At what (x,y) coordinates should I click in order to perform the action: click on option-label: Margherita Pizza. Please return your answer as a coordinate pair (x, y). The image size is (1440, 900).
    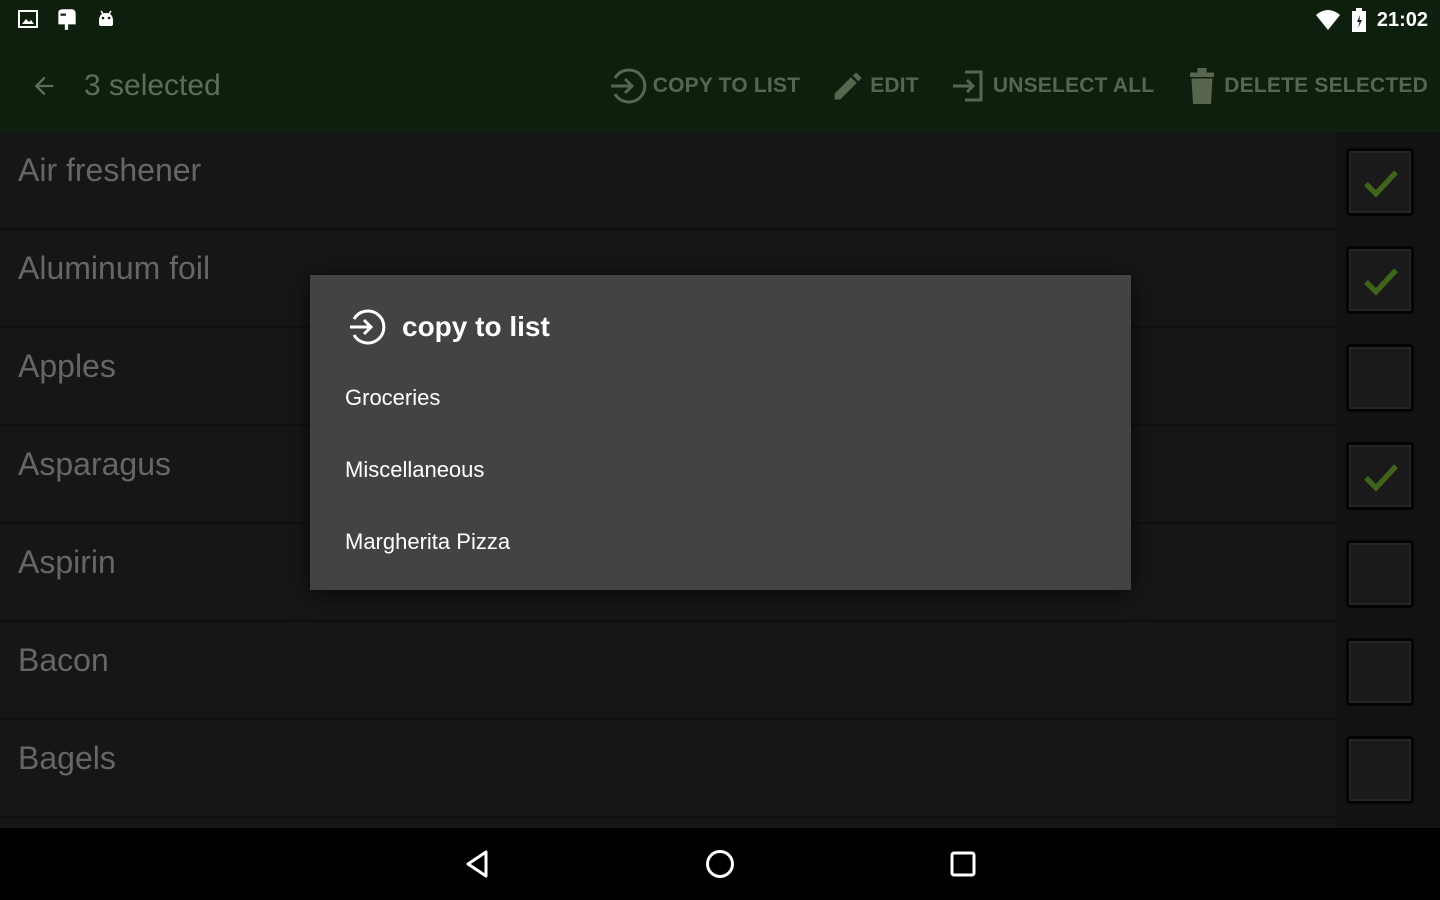
    Looking at the image, I should click on (428, 541).